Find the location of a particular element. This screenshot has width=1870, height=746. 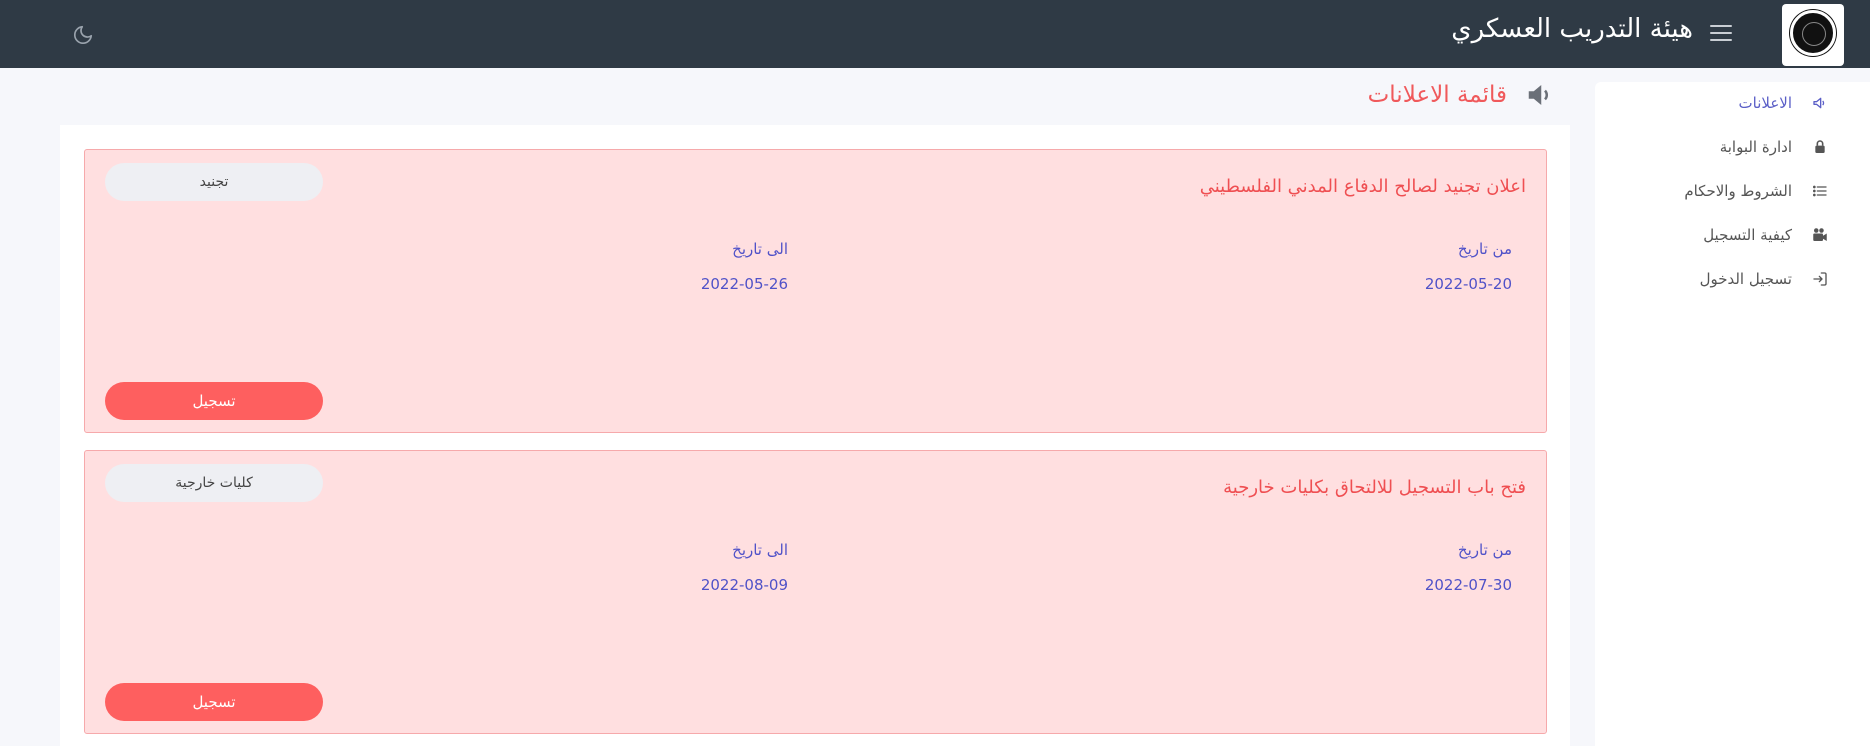

sidebar-item-label: تسجيل الدخول is located at coordinates (1745, 279).